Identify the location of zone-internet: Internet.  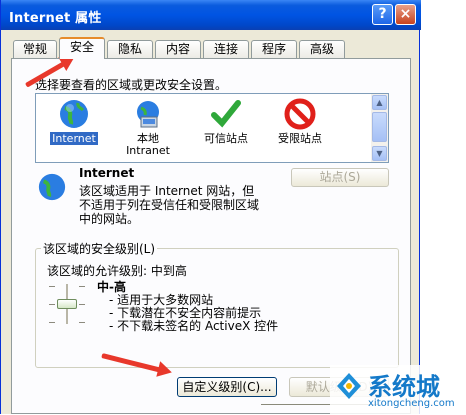
(74, 121).